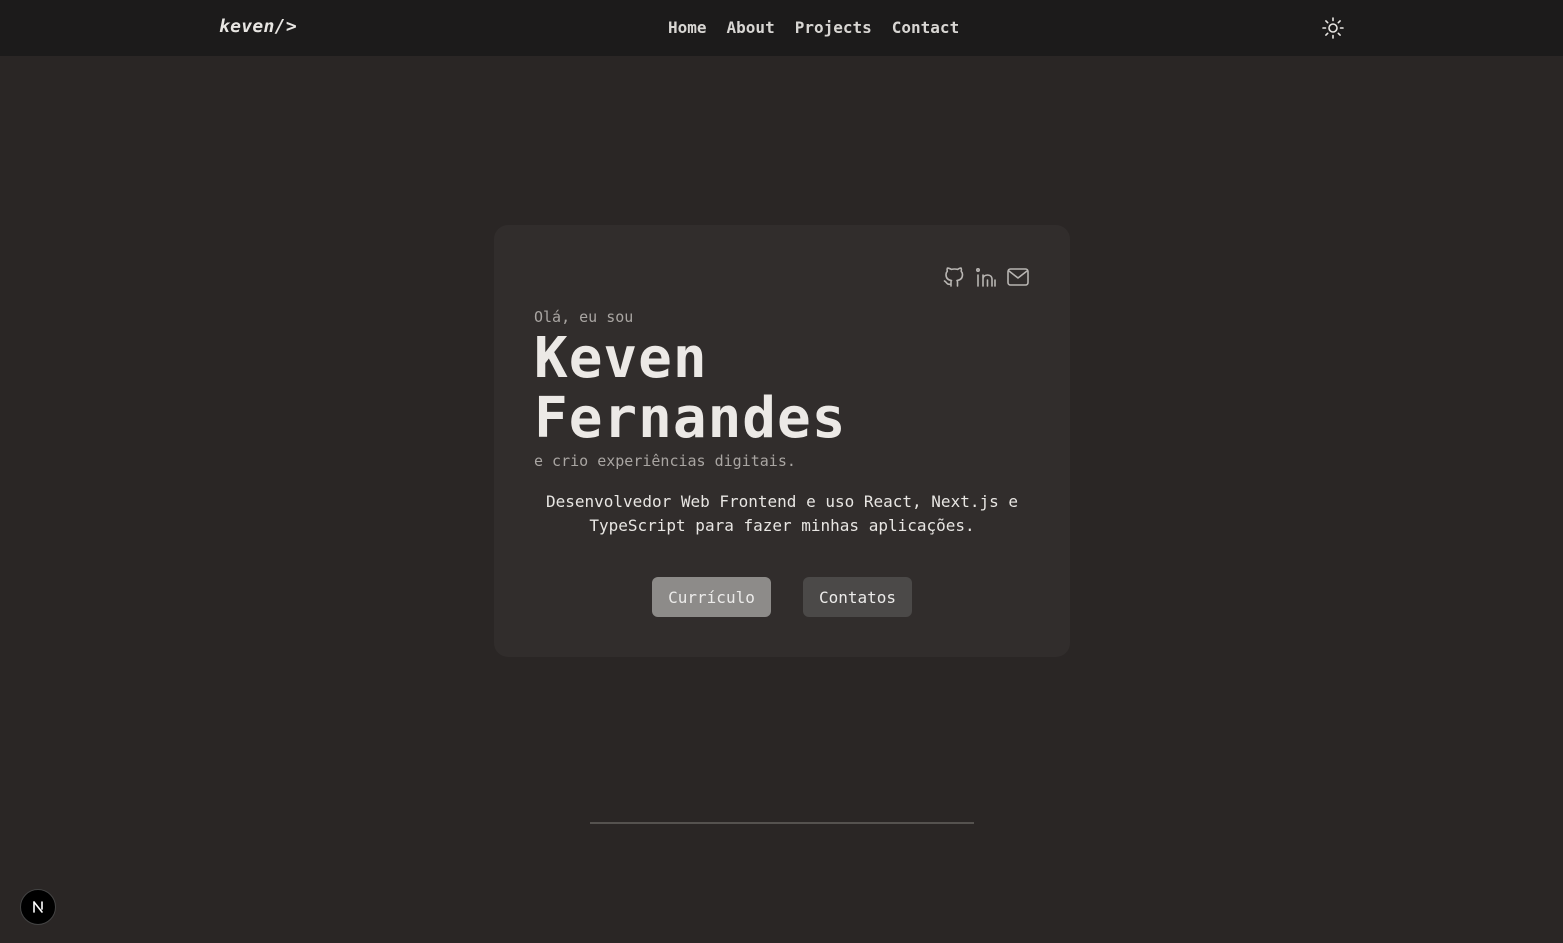  Describe the element at coordinates (258, 26) in the screenshot. I see `site-logo: keven/>` at that location.